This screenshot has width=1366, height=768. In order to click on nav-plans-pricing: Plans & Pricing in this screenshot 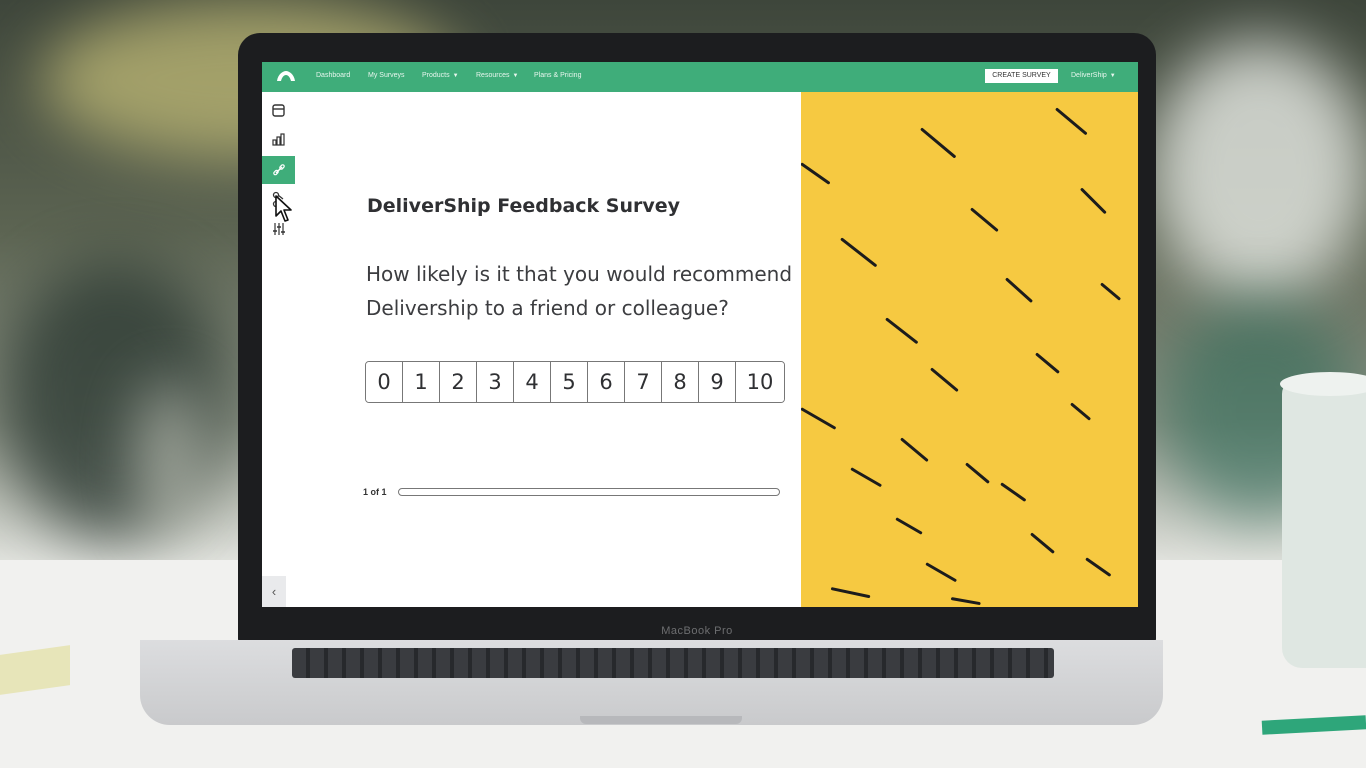, I will do `click(557, 75)`.